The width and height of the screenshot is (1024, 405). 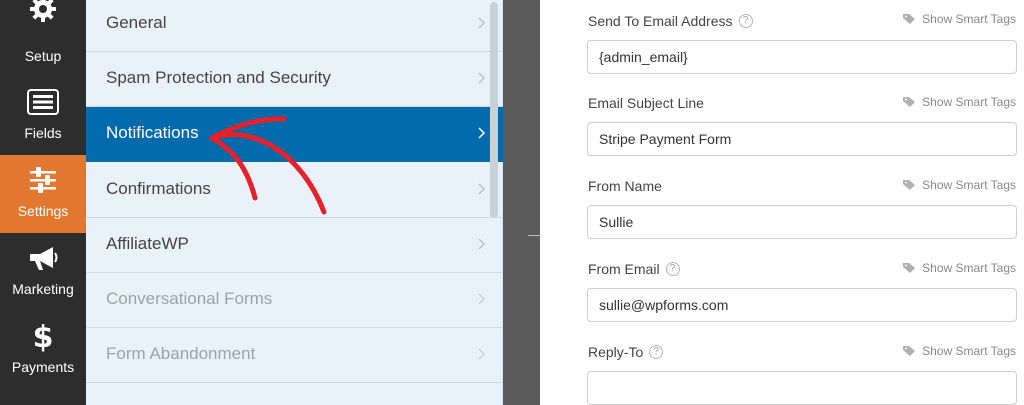 What do you see at coordinates (802, 388) in the screenshot?
I see `reply-to-input` at bounding box center [802, 388].